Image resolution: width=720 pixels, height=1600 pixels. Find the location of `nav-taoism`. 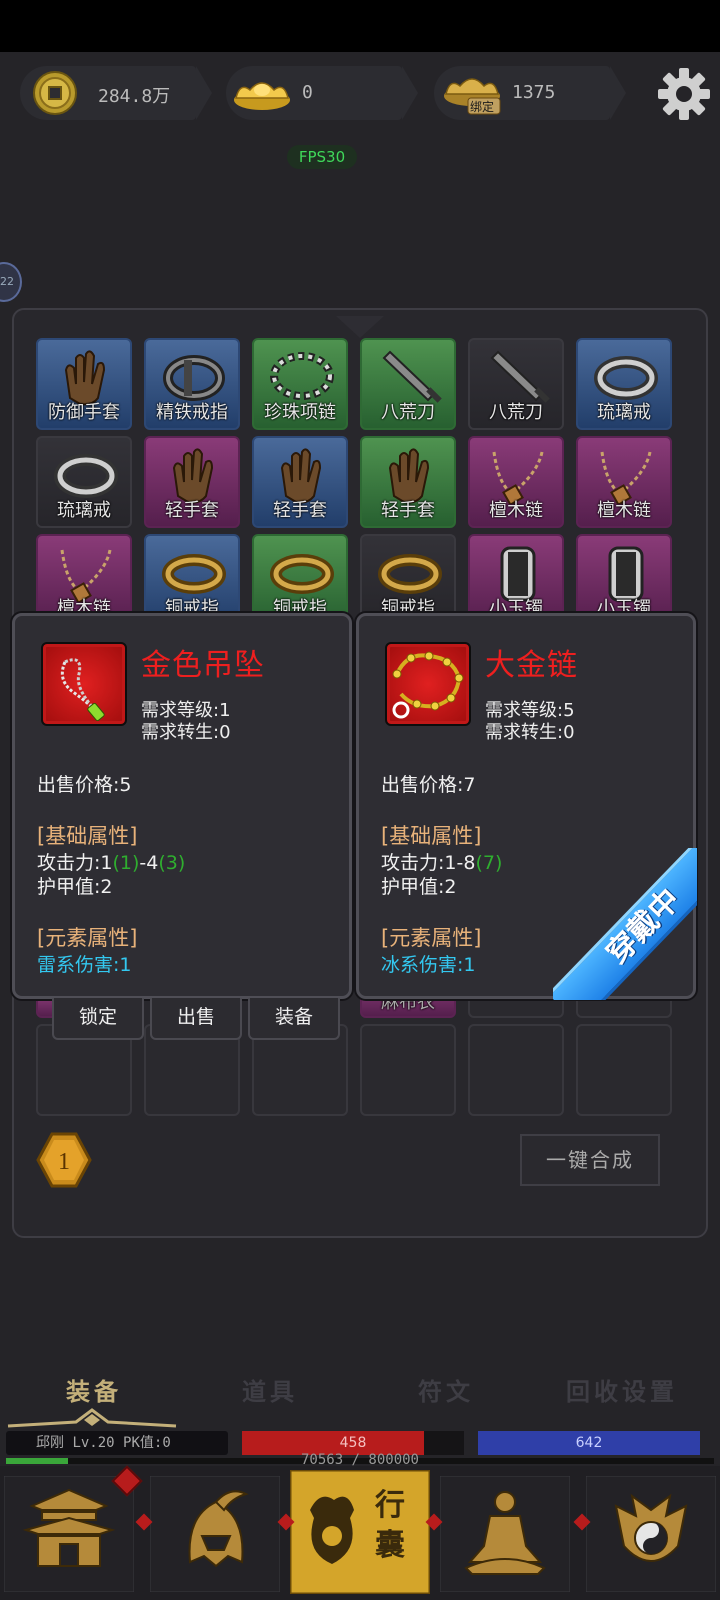

nav-taoism is located at coordinates (651, 1534).